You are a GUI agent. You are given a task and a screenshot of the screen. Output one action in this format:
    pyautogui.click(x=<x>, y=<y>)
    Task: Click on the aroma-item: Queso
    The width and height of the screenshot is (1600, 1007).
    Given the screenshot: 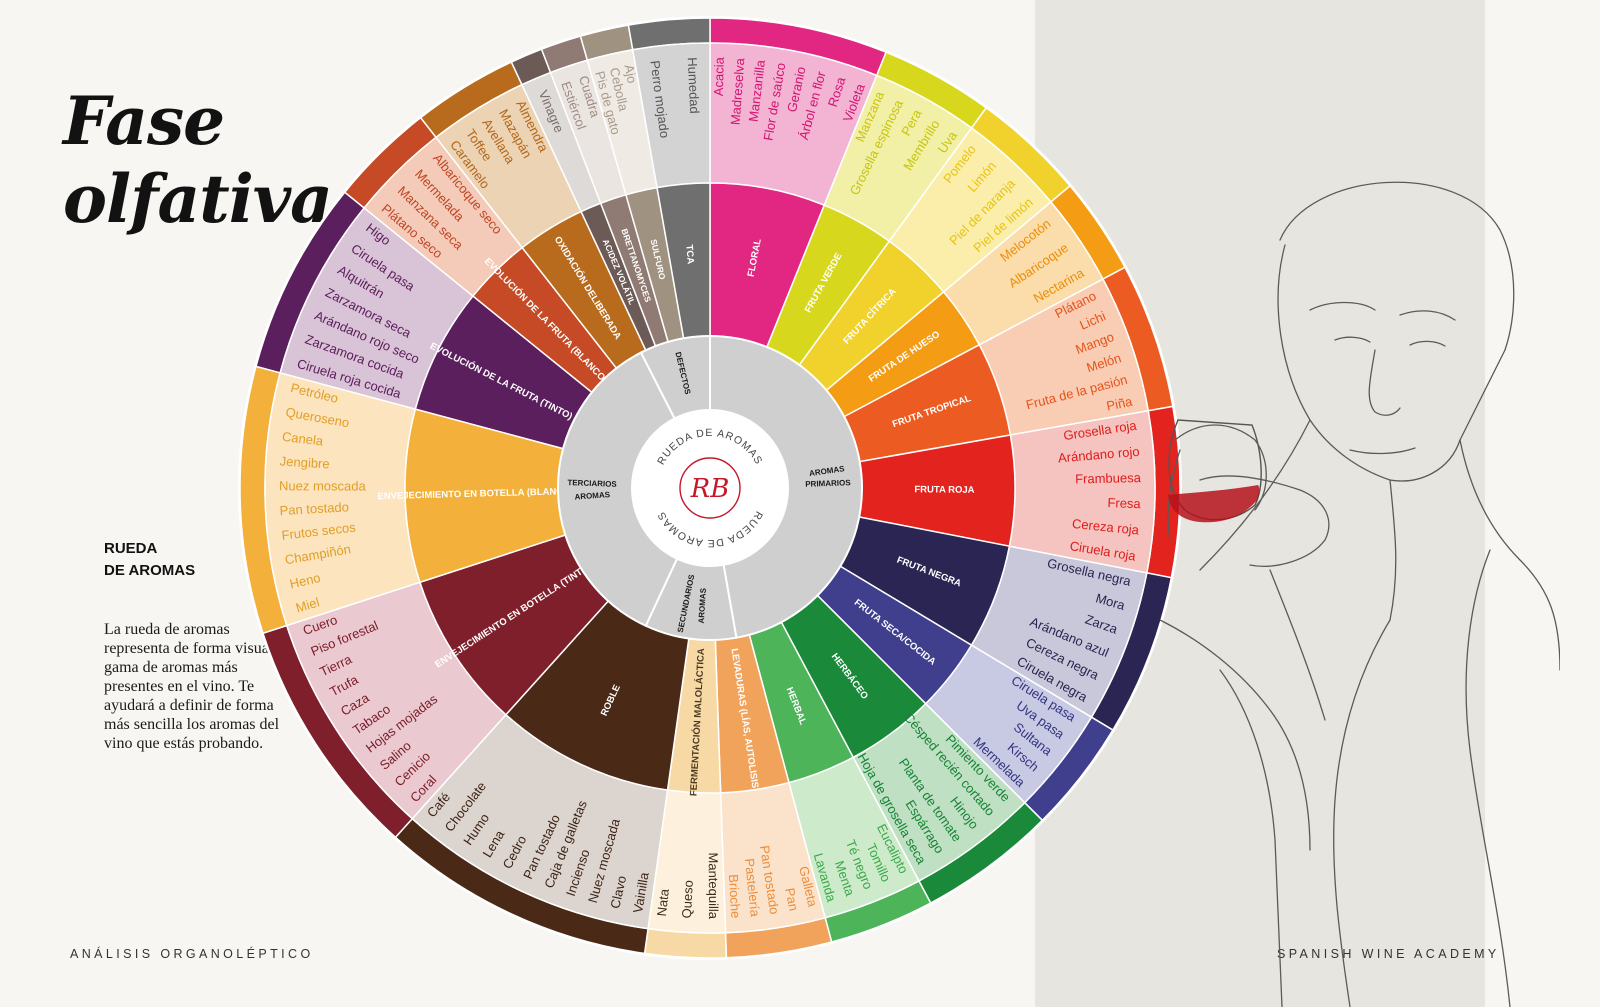 What is the action you would take?
    pyautogui.click(x=687, y=899)
    